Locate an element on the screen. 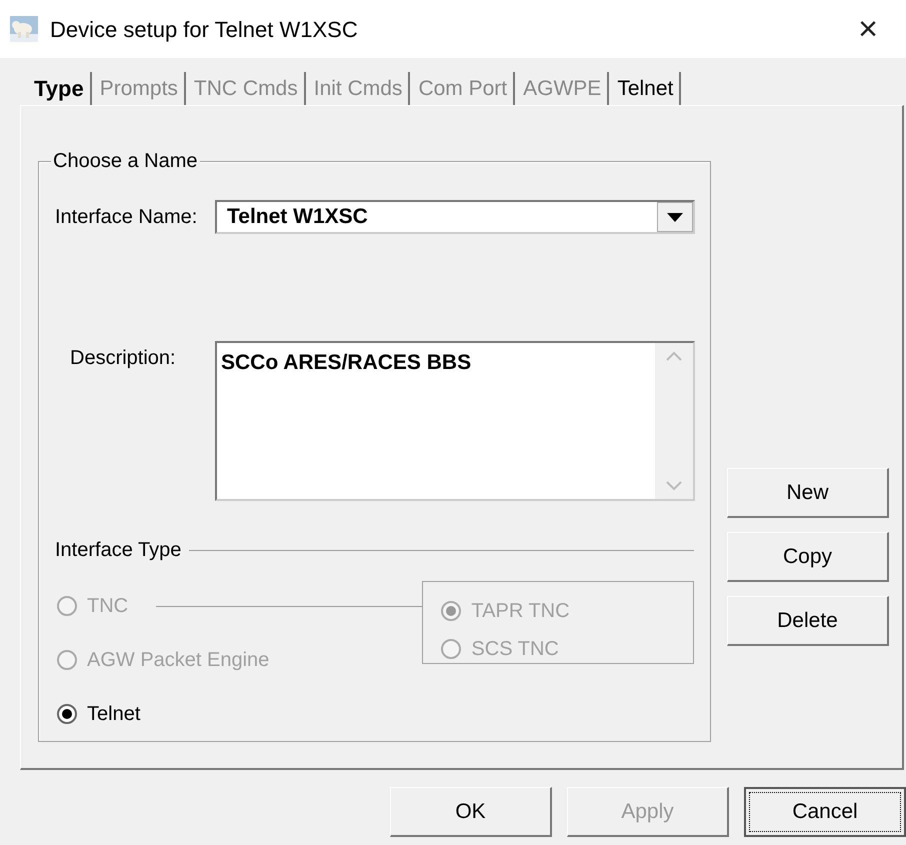 This screenshot has height=845, width=906. radio-label: TNC is located at coordinates (107, 606).